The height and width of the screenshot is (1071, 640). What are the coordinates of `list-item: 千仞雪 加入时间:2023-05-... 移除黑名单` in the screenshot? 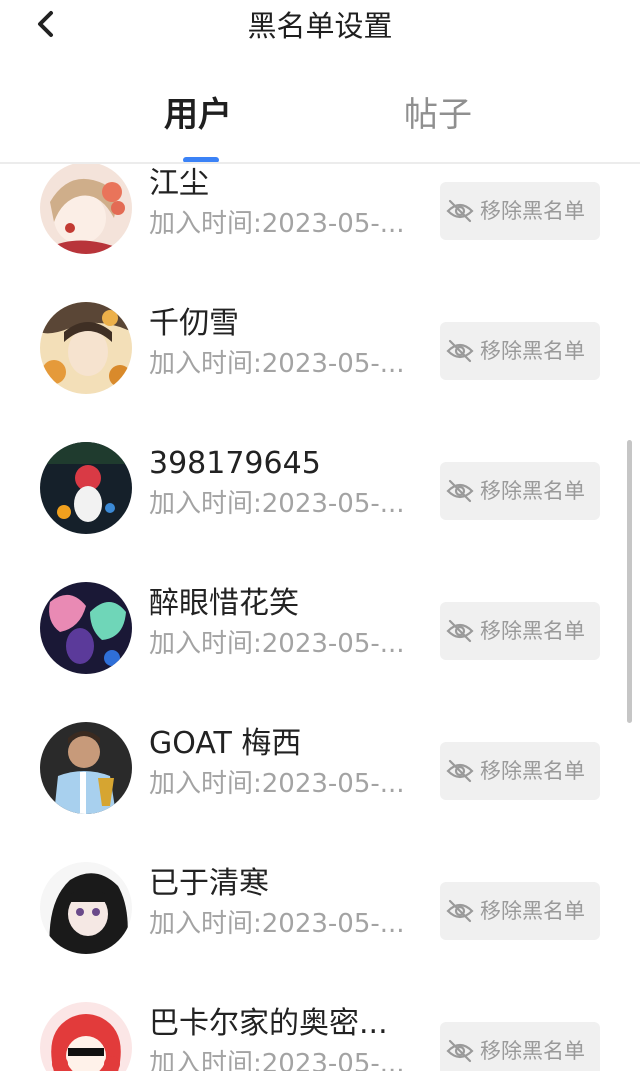 It's located at (320, 348).